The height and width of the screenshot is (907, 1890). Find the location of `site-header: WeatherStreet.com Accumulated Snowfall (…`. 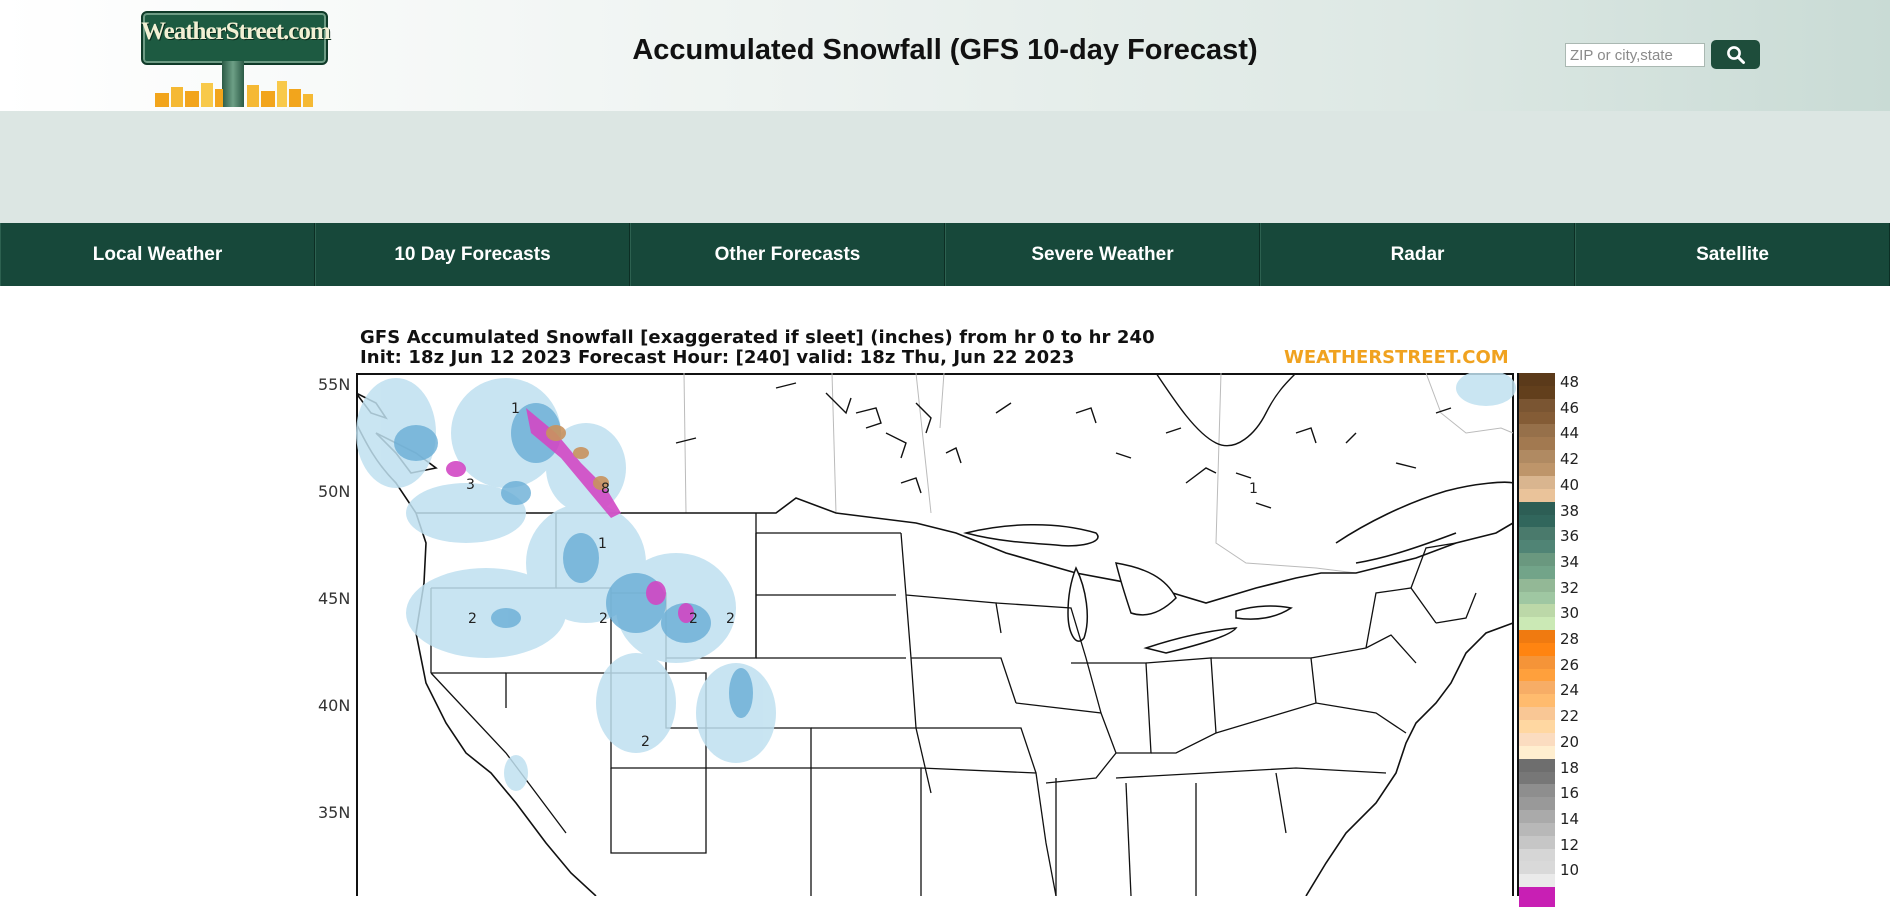

site-header: WeatherStreet.com Accumulated Snowfall (… is located at coordinates (945, 55).